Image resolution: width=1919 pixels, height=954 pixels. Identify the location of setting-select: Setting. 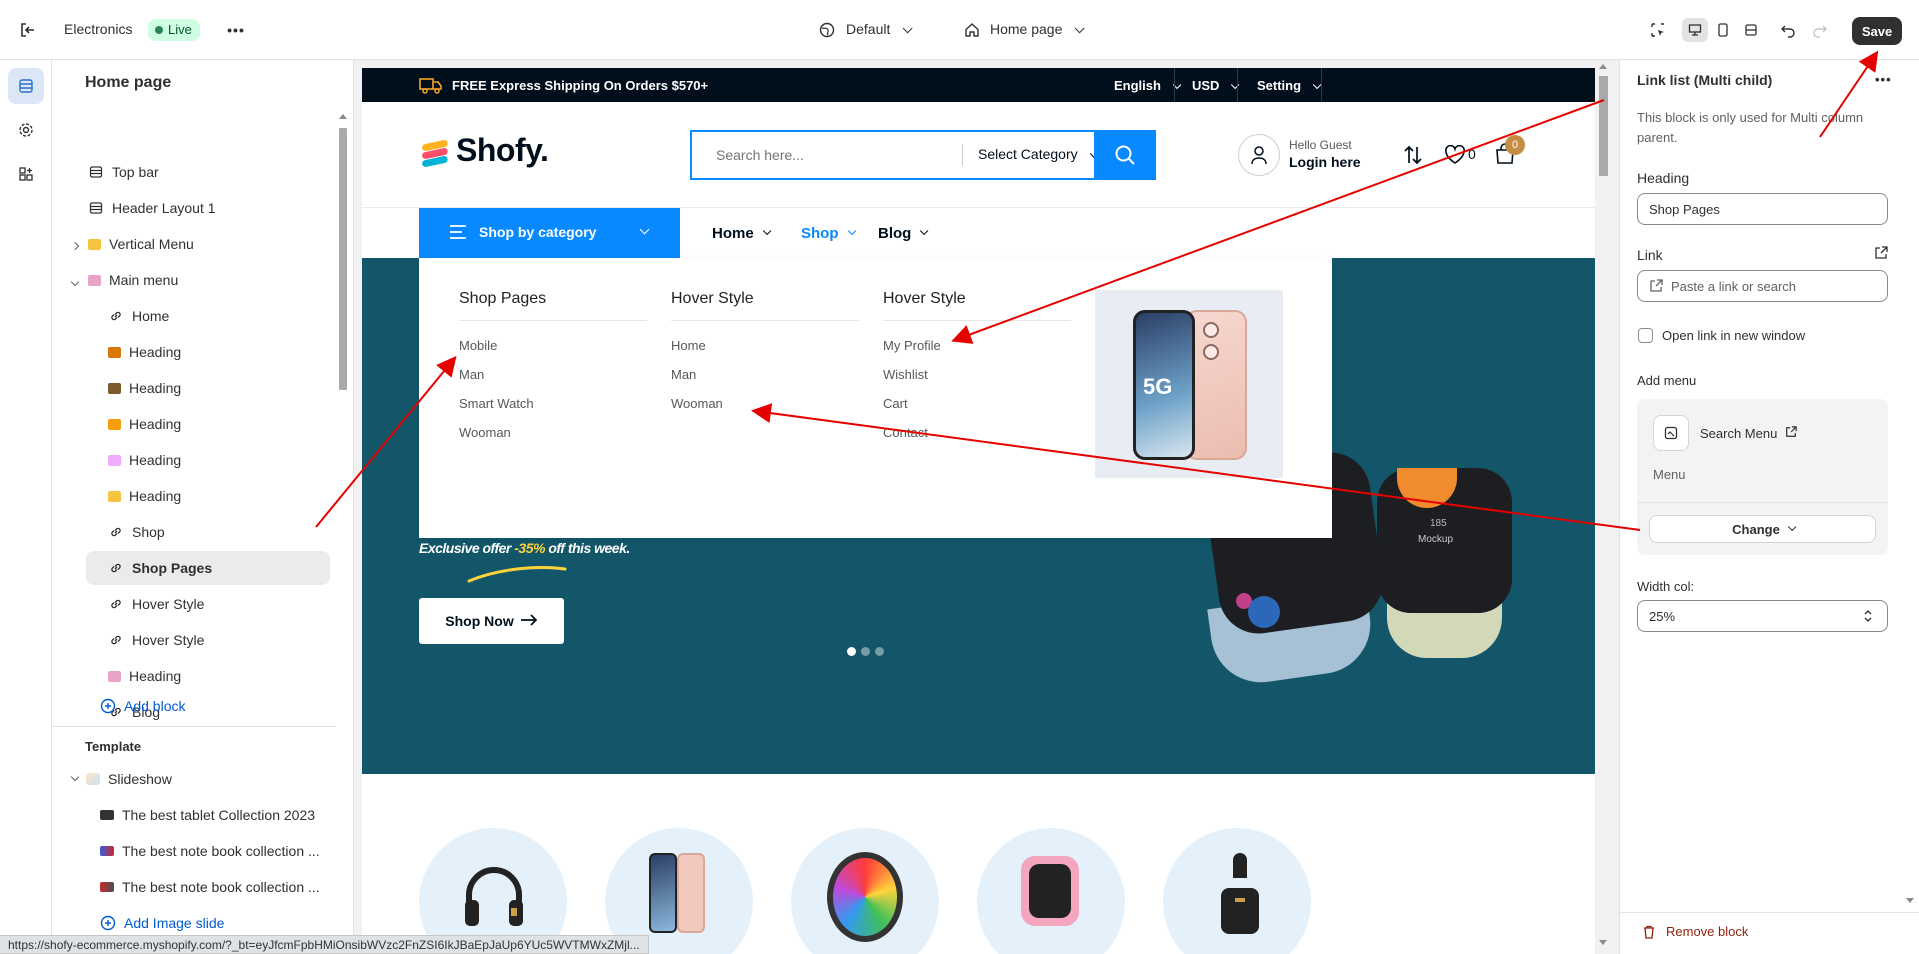
(1289, 85).